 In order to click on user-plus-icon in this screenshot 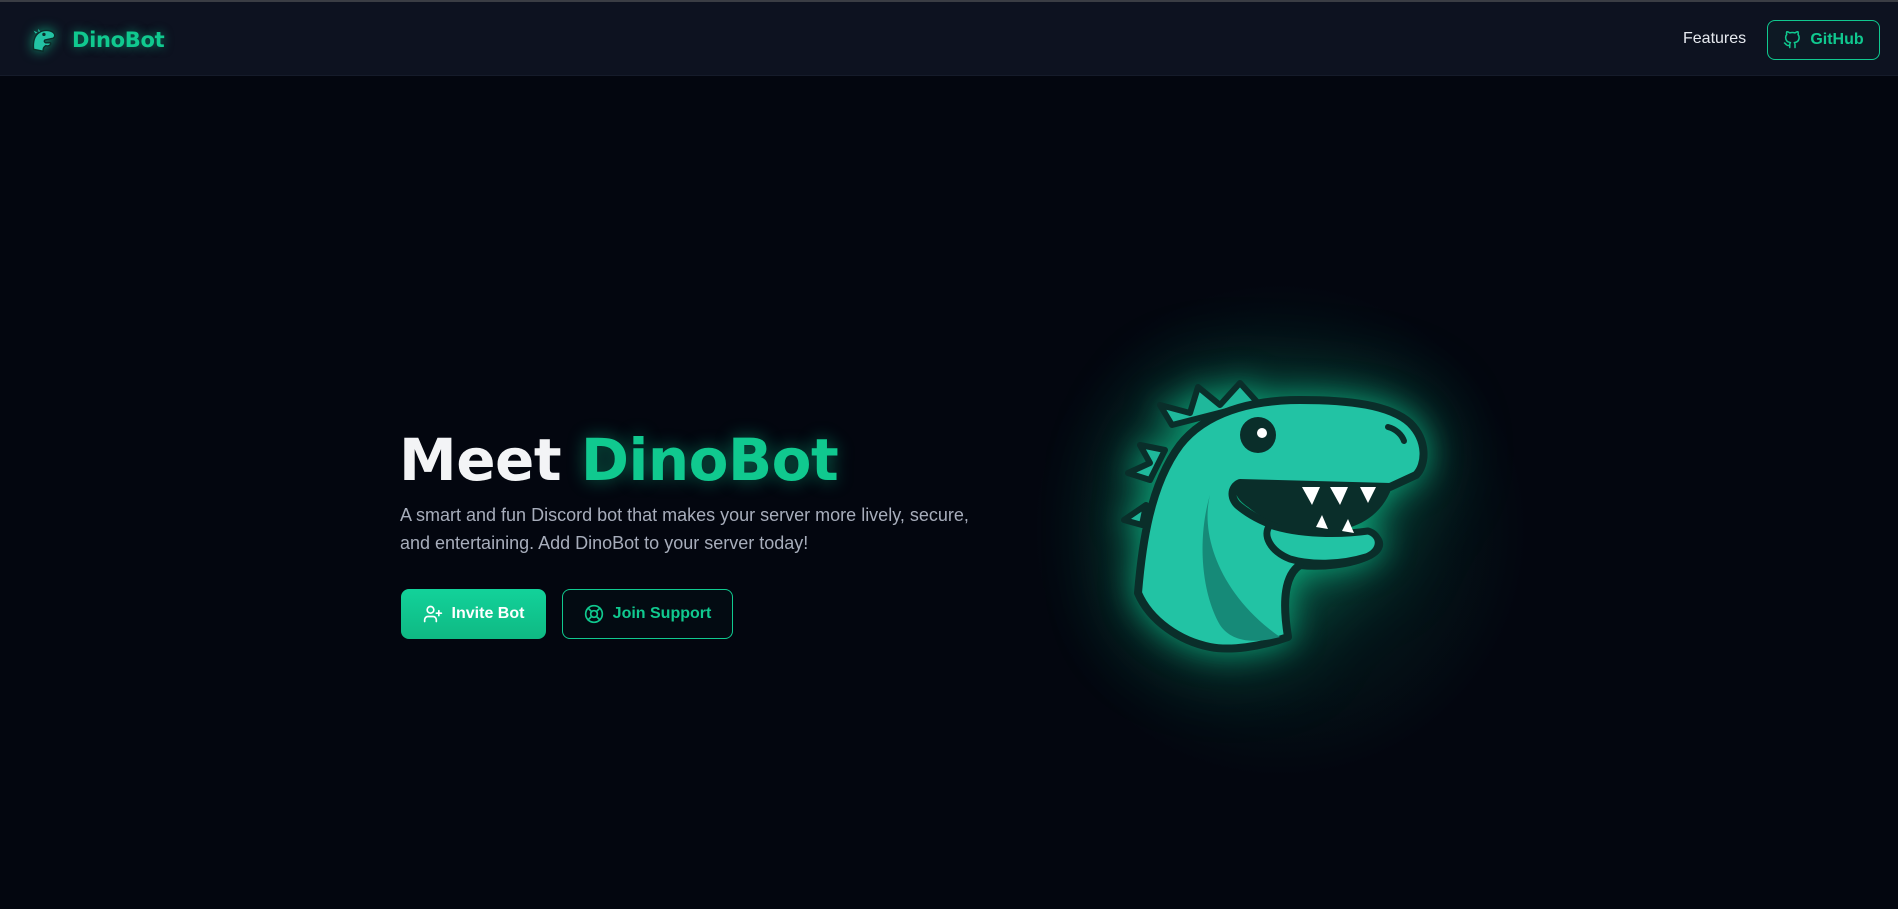, I will do `click(432, 614)`.